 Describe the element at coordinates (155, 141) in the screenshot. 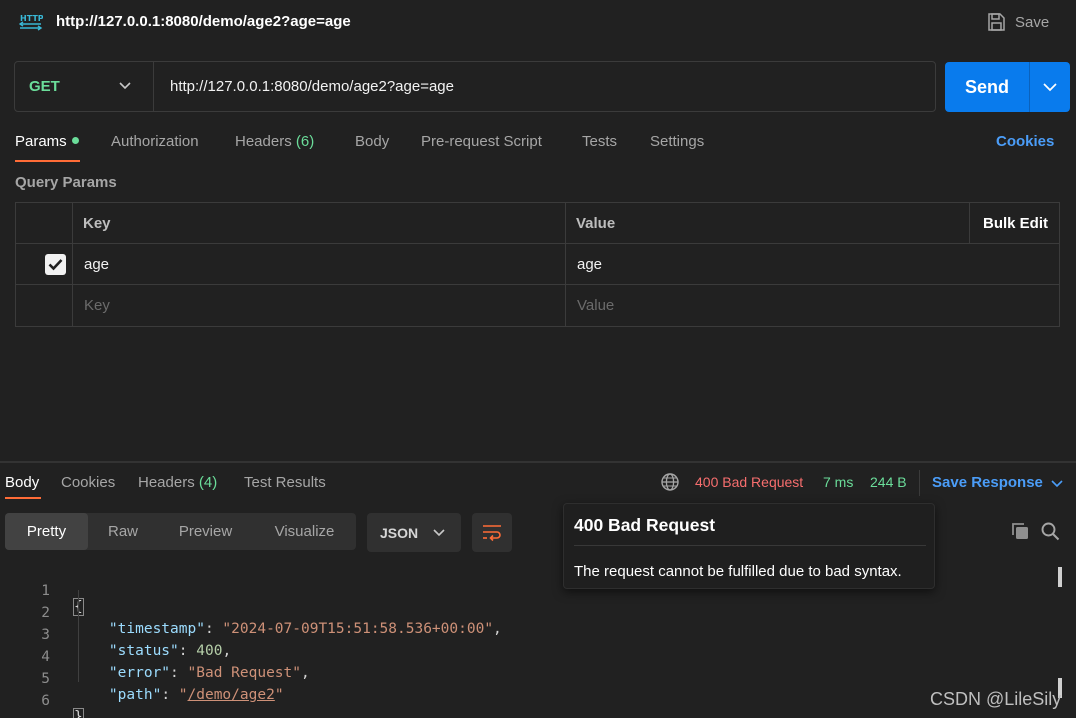

I see `tab-authorization: Authorization` at that location.